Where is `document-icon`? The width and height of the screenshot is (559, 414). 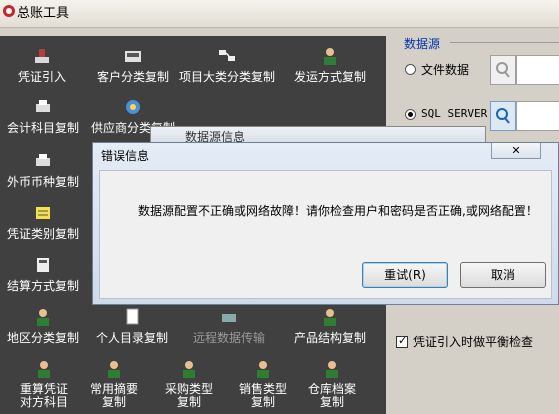 document-icon is located at coordinates (132, 316).